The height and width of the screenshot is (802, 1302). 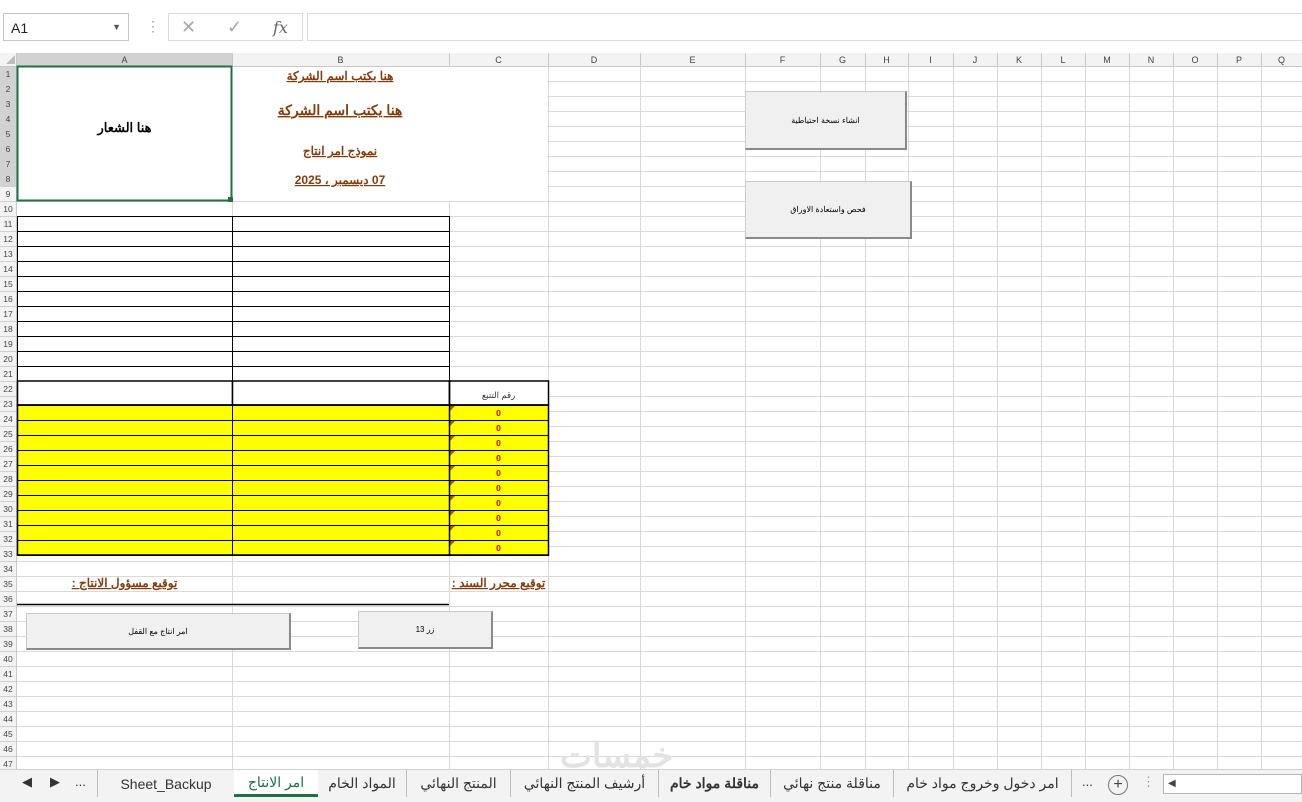 I want to click on tab-final-product-archive: أرشيف المنتج النهائي, so click(x=584, y=783).